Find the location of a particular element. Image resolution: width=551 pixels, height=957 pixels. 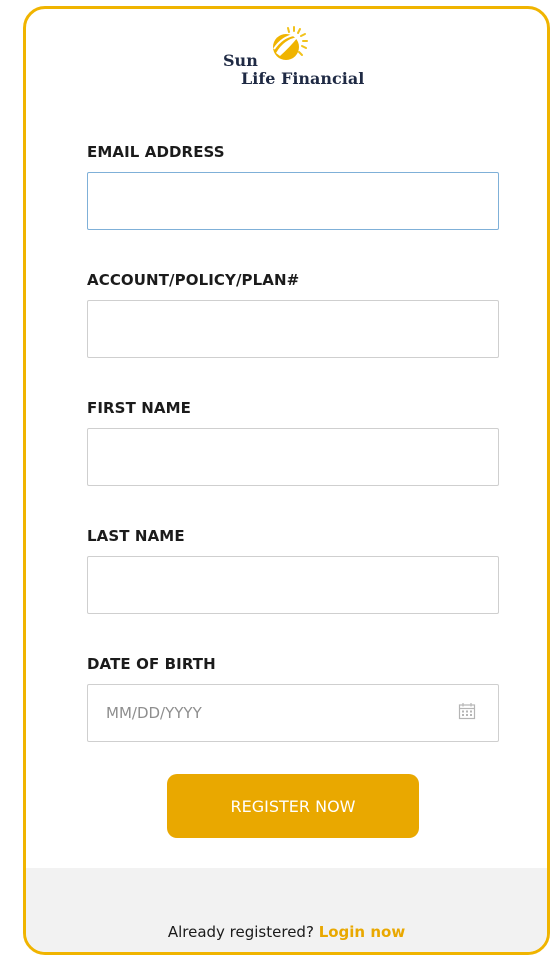

dob-input is located at coordinates (293, 713).